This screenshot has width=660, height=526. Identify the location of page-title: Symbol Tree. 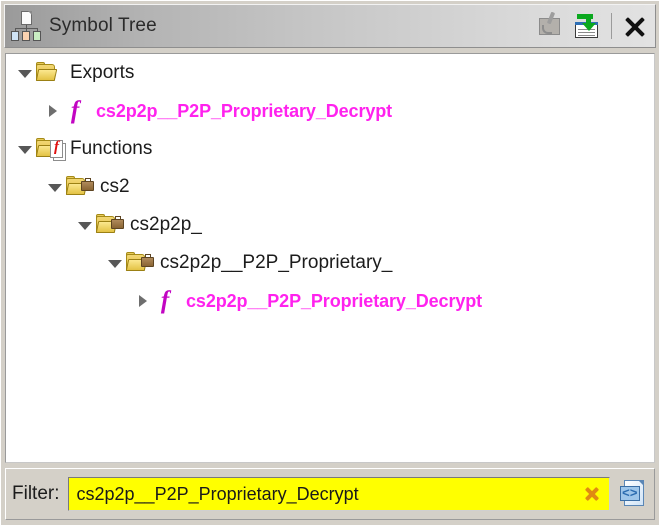
(103, 25).